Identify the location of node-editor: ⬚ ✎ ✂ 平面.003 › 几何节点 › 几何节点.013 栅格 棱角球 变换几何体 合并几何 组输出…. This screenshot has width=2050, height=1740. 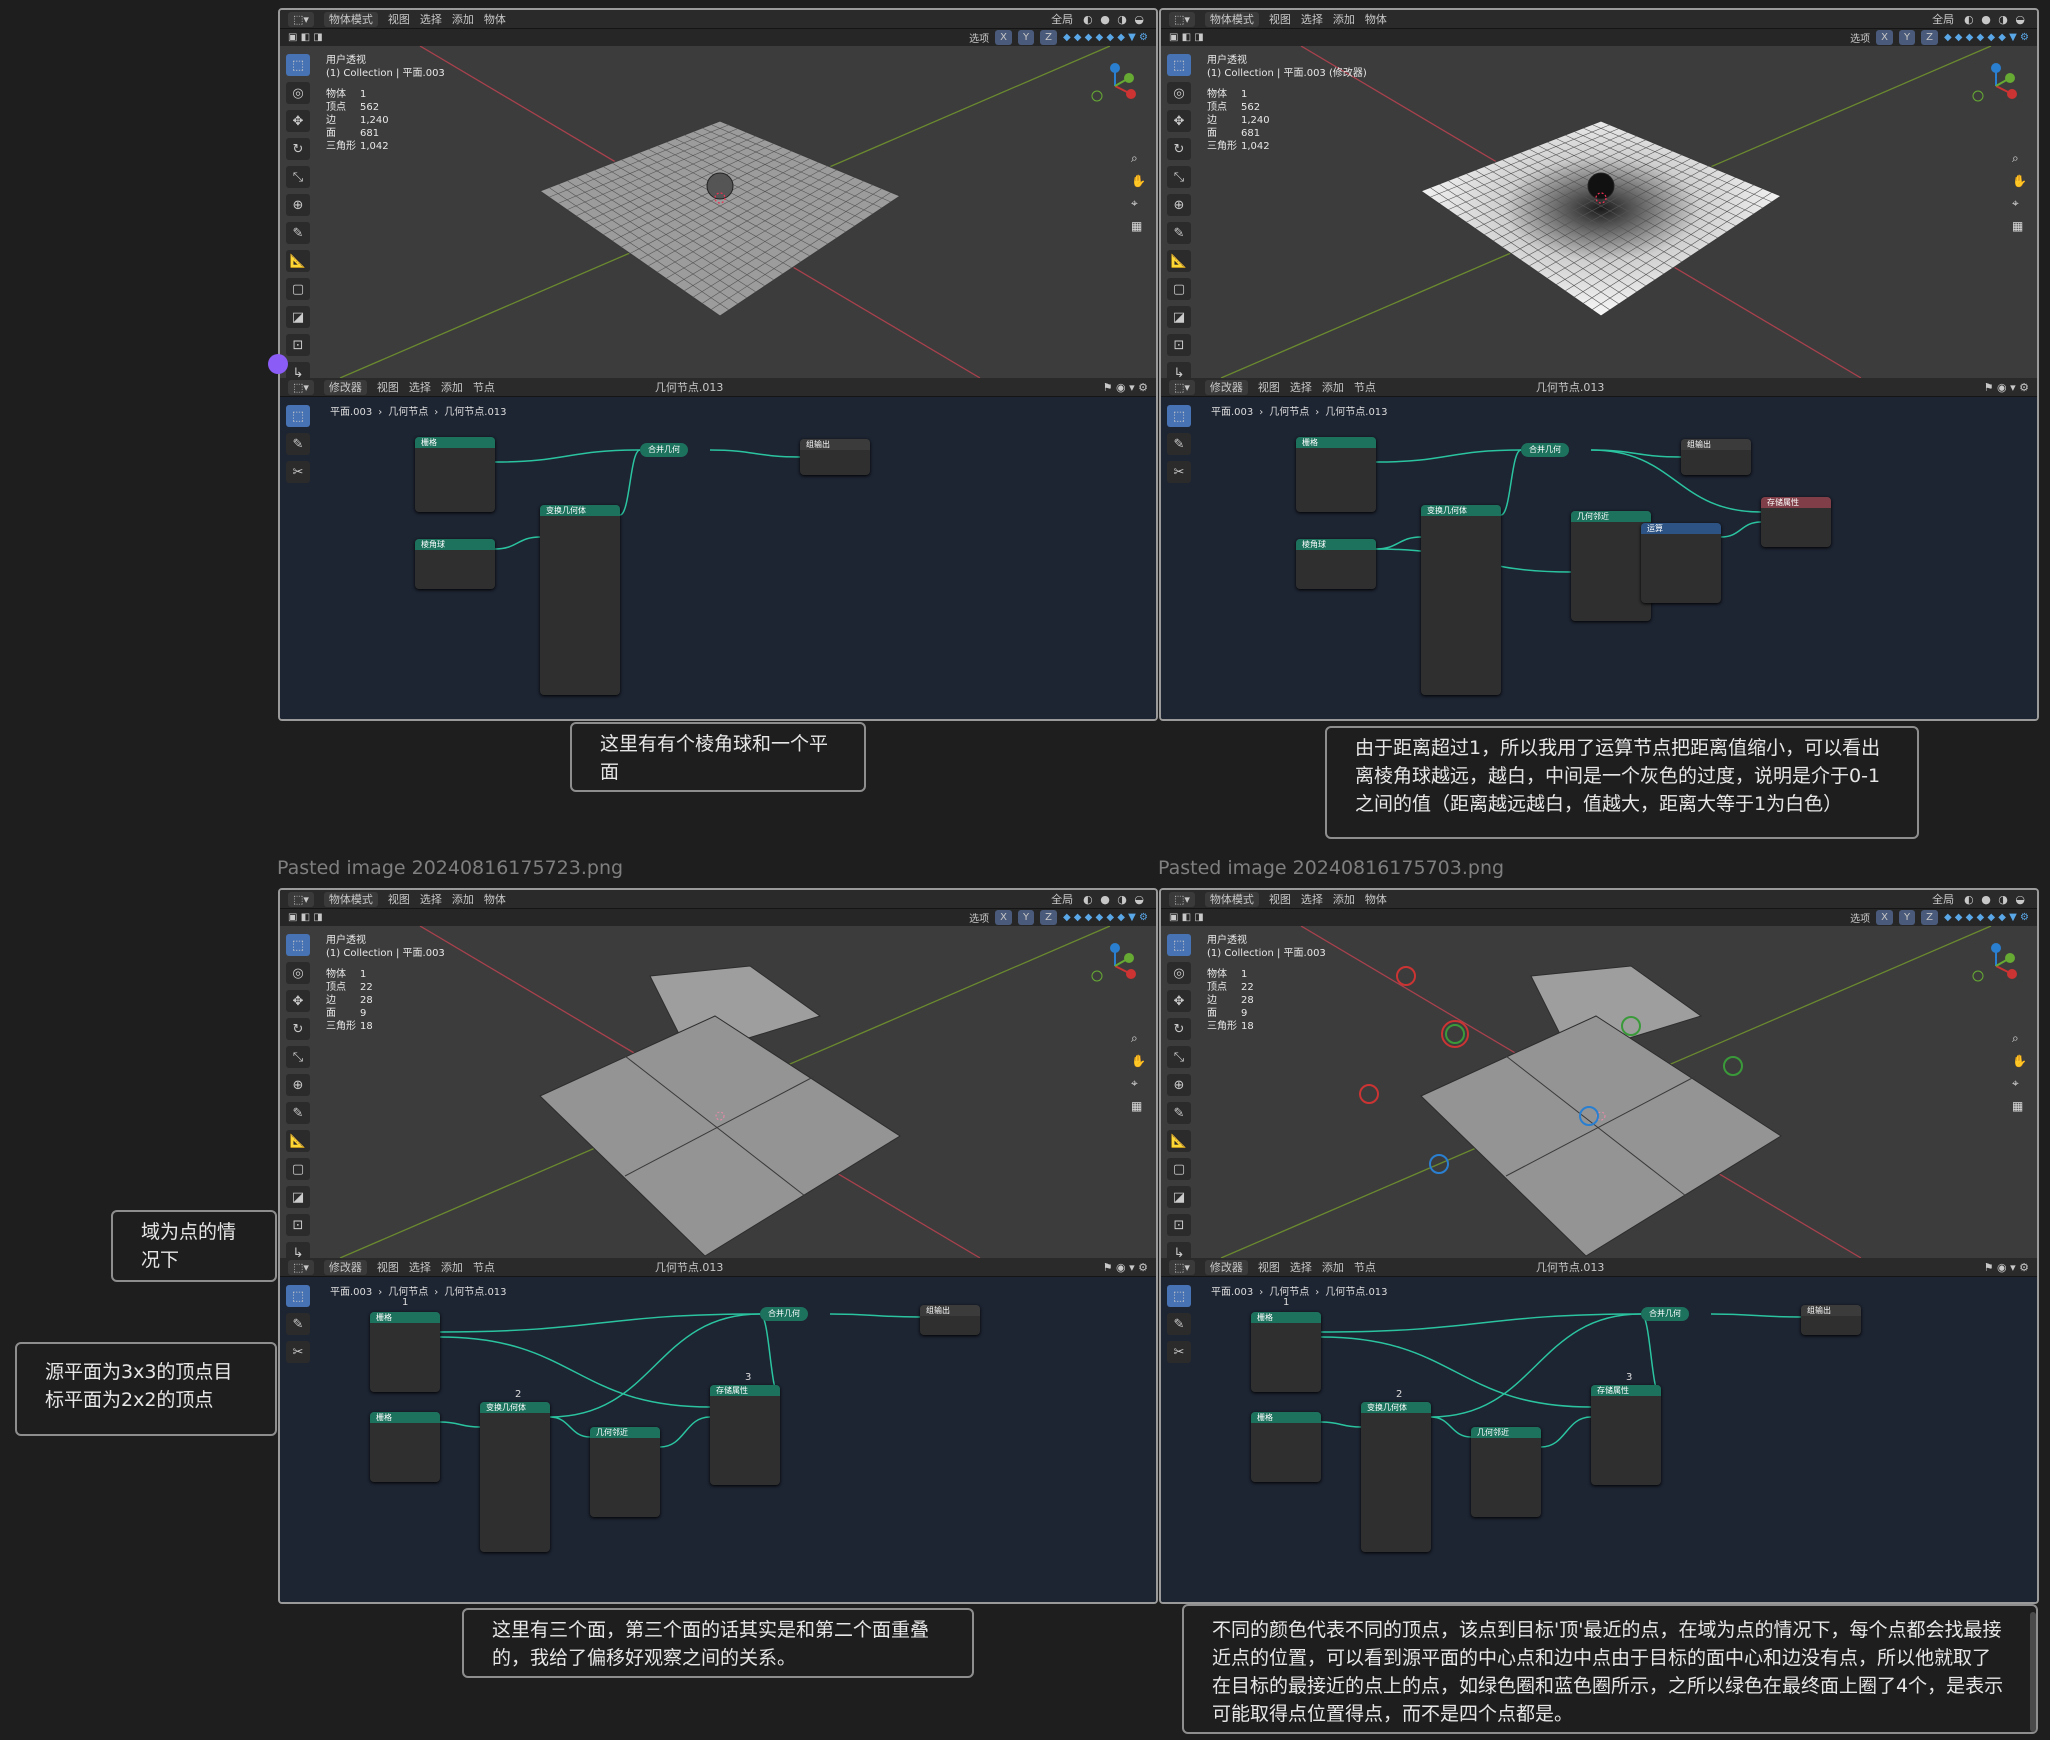
(1599, 558).